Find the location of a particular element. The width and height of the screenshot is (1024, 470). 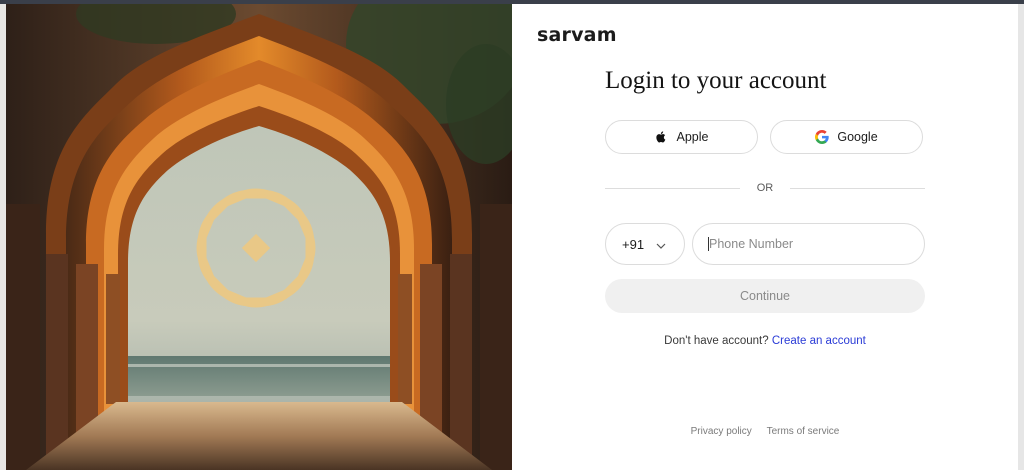

continue-button: Continue is located at coordinates (765, 296).